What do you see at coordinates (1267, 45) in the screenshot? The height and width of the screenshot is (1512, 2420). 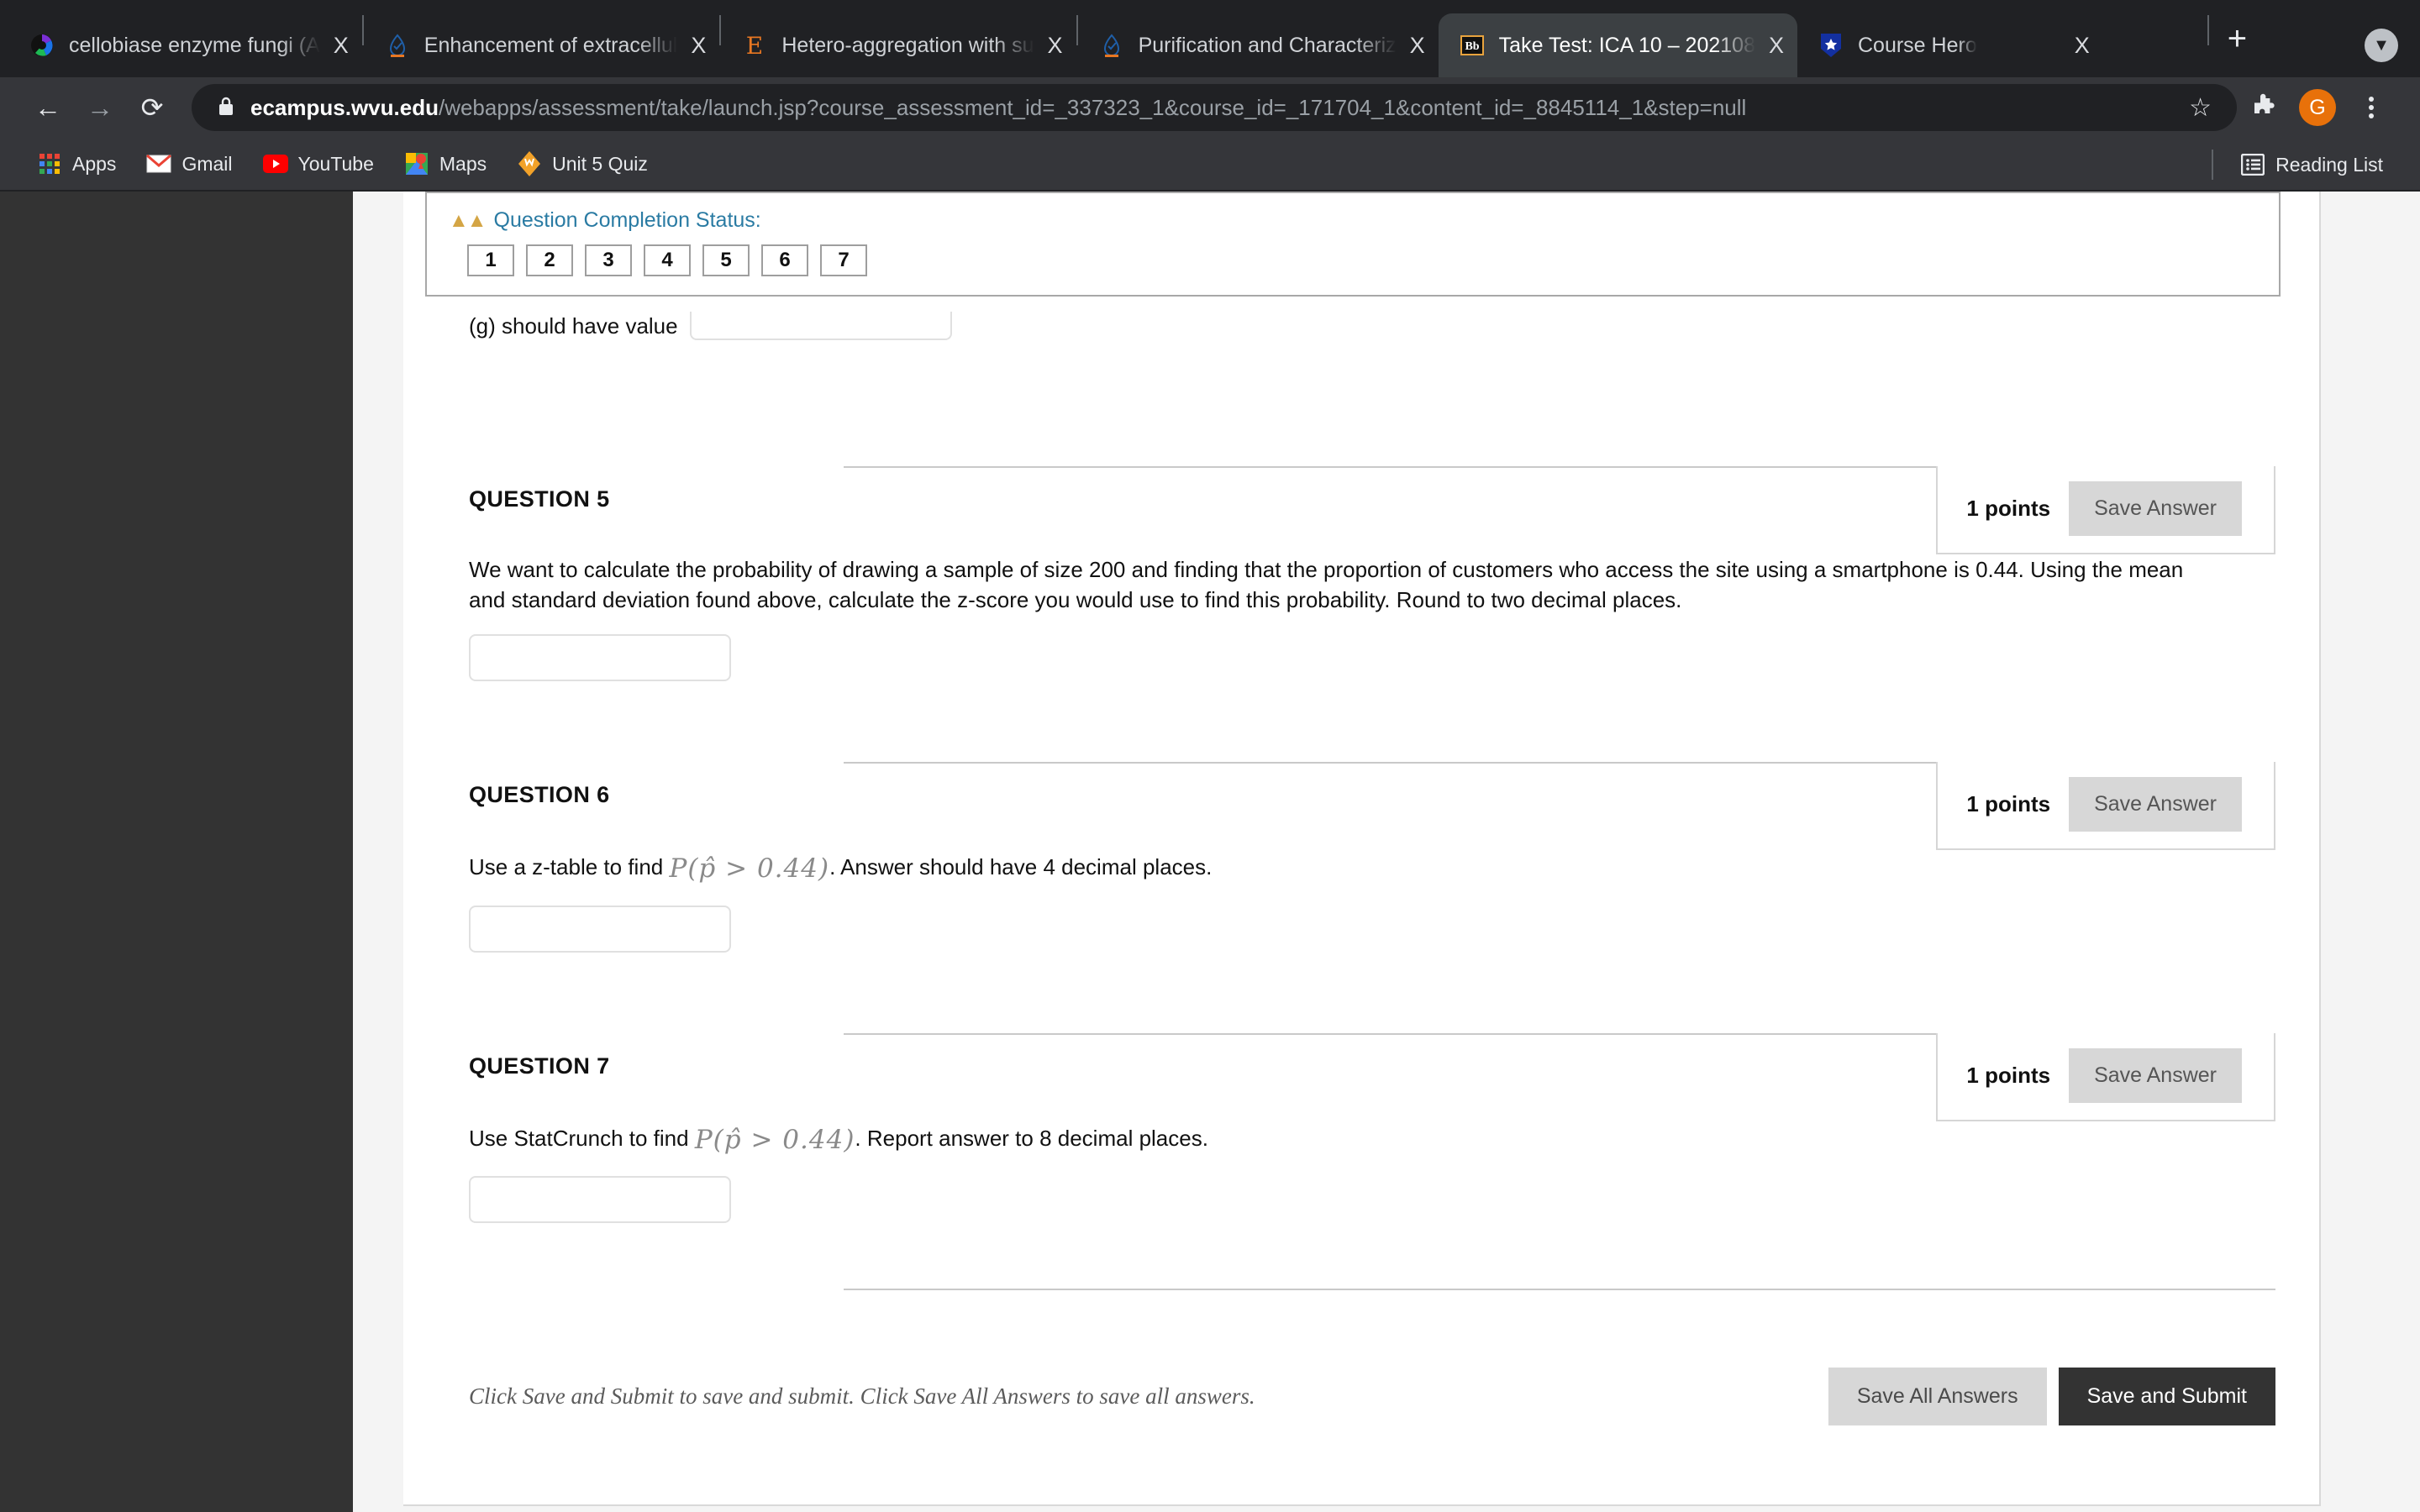 I see `tab-title: Purification and Characteriz` at bounding box center [1267, 45].